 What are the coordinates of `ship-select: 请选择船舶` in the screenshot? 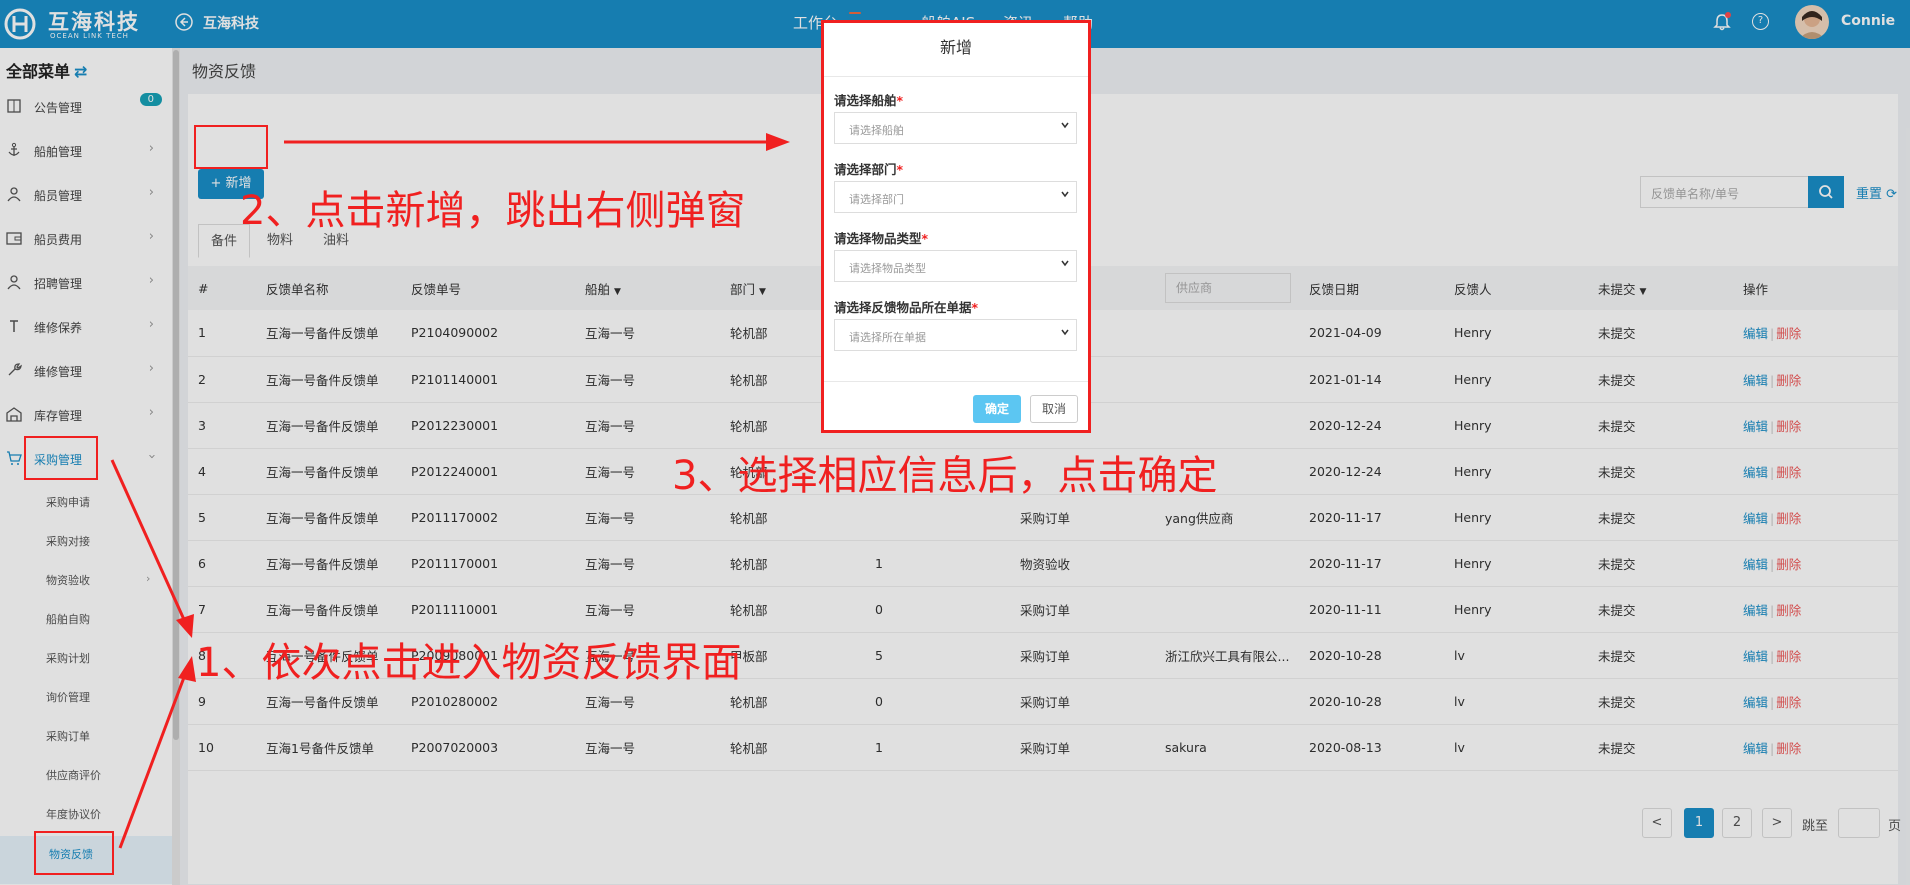 It's located at (955, 128).